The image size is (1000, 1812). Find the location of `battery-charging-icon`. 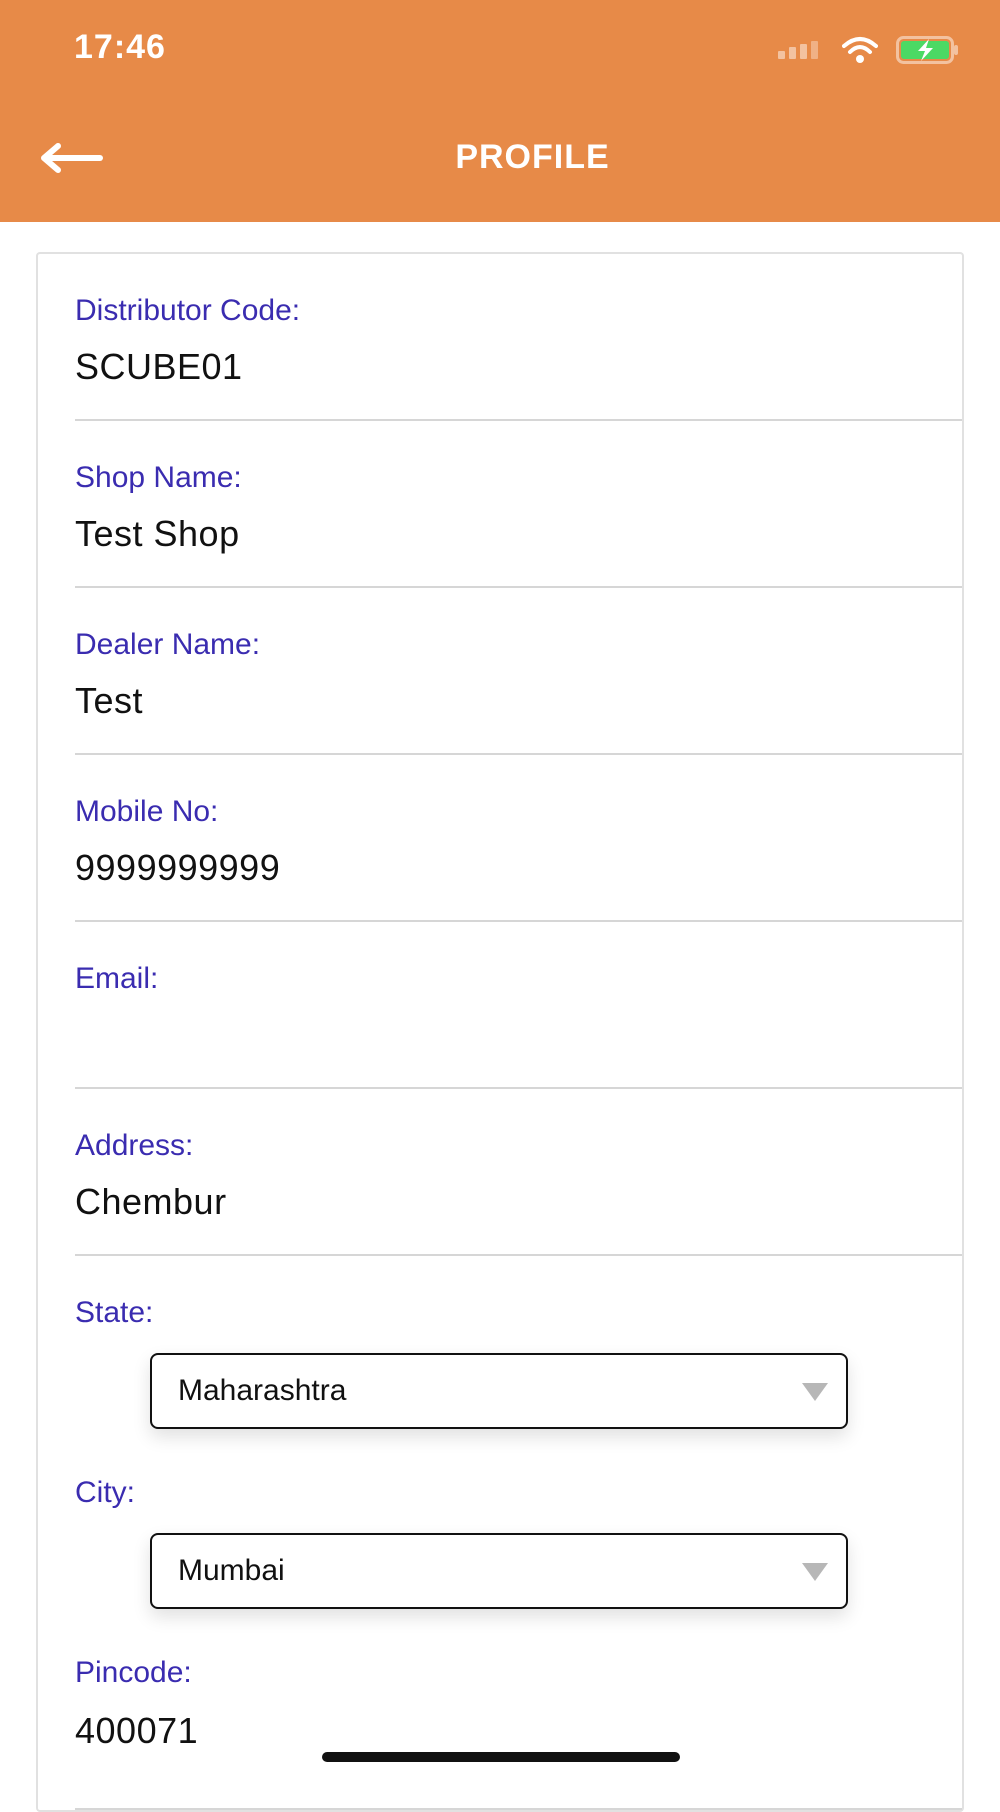

battery-charging-icon is located at coordinates (927, 50).